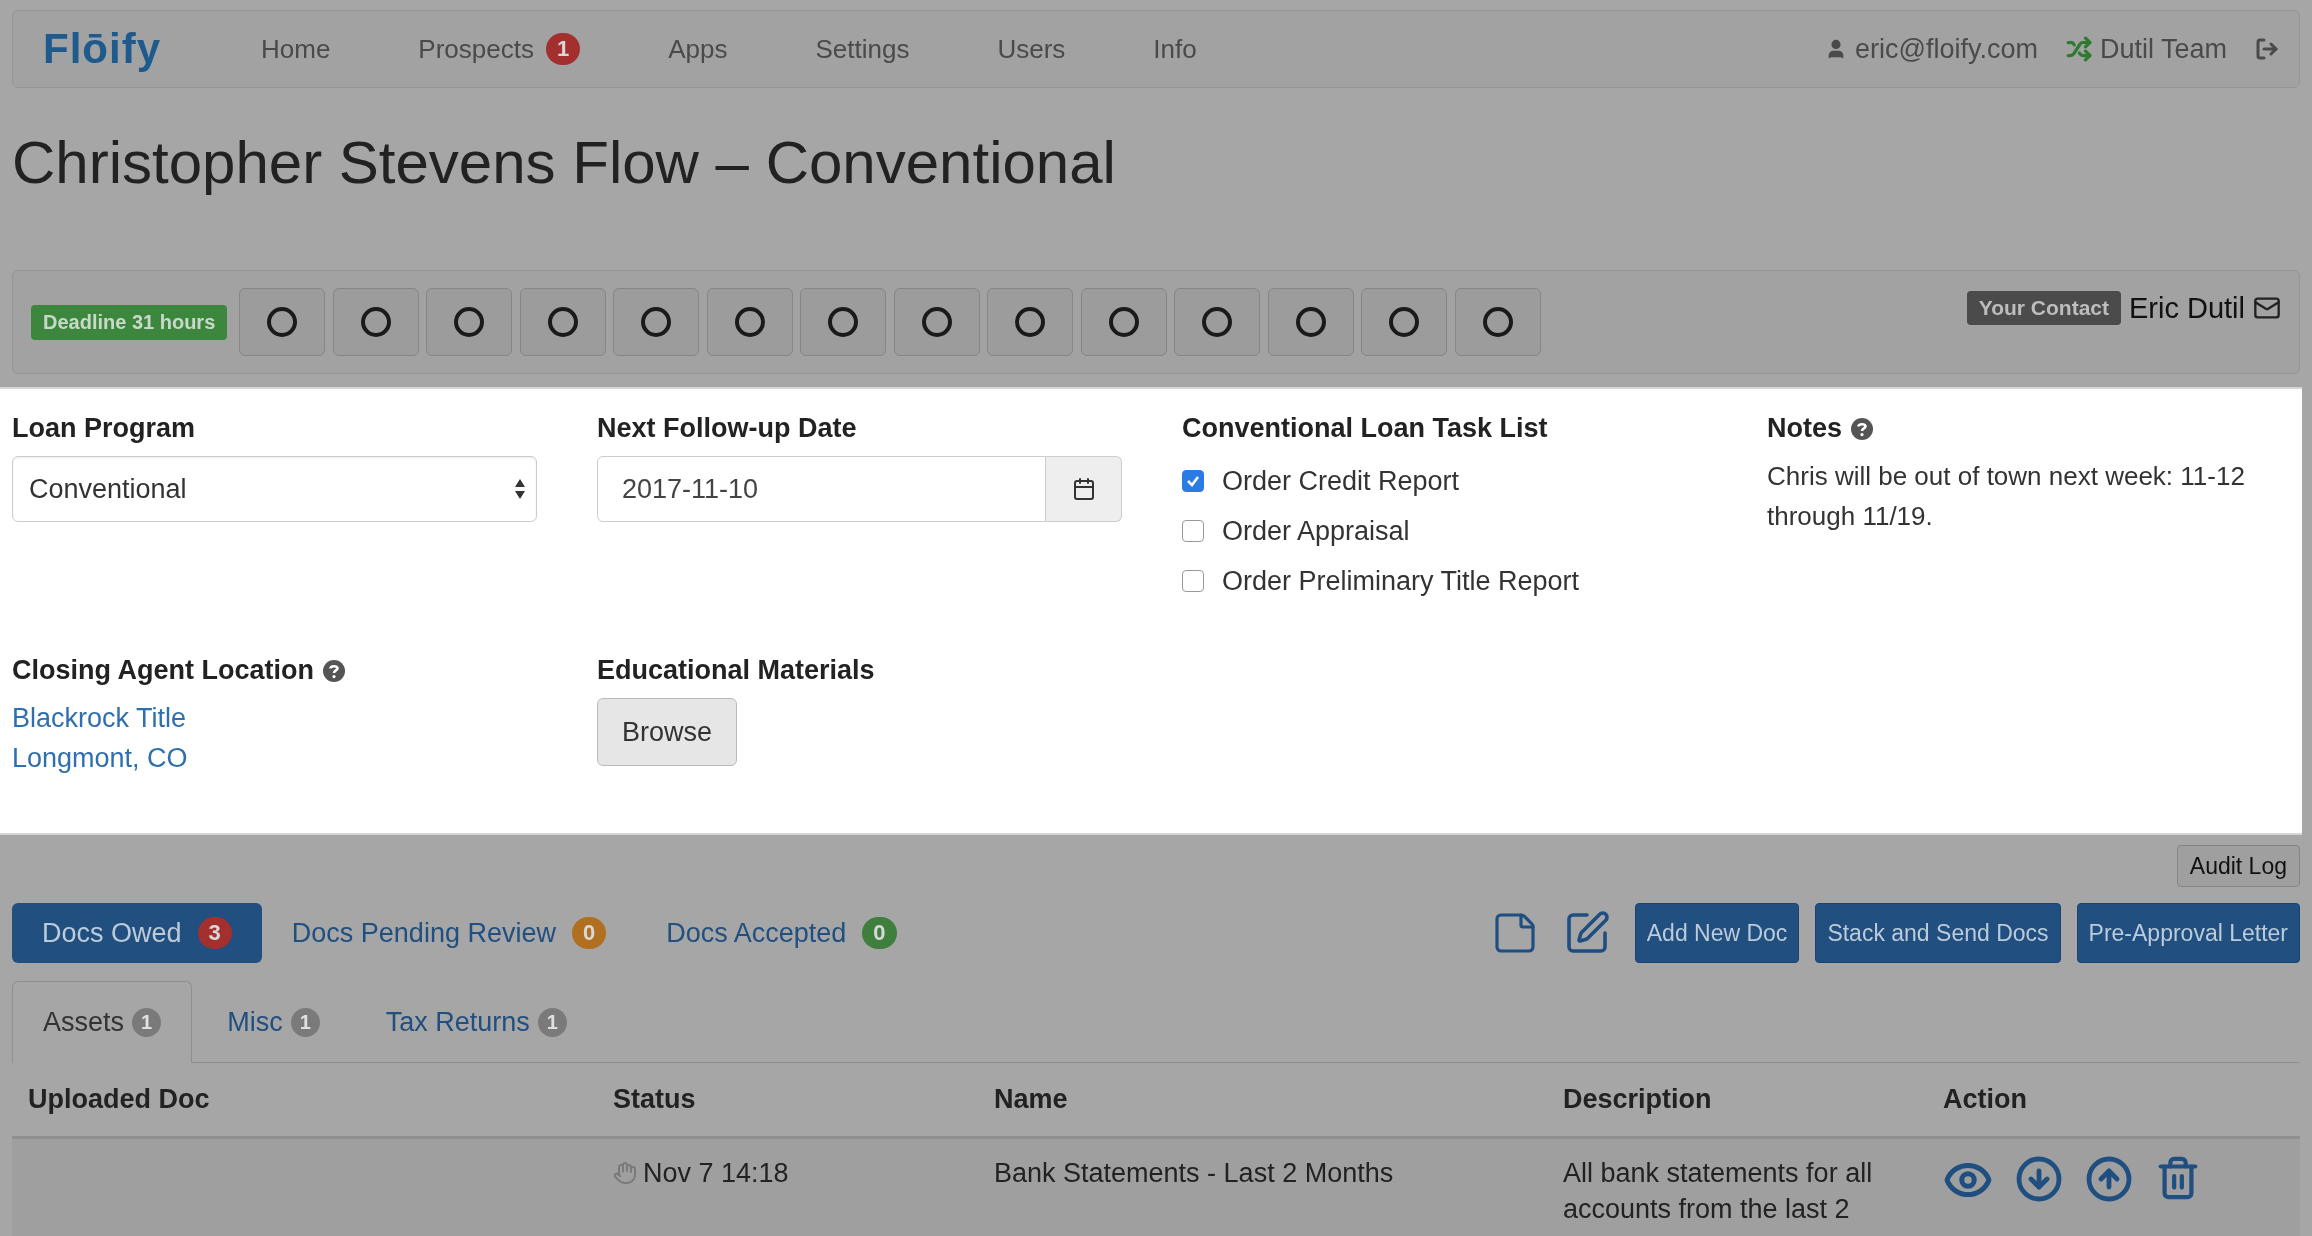  Describe the element at coordinates (296, 49) in the screenshot. I see `nav-link: Home` at that location.